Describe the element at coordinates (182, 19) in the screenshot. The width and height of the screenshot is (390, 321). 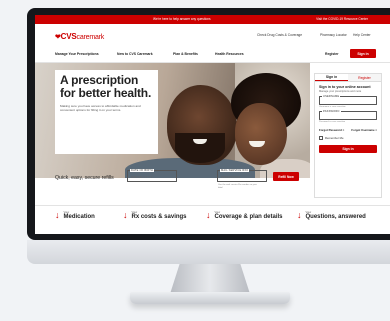
I see `announcement-message: We're here to help answer any questions` at that location.